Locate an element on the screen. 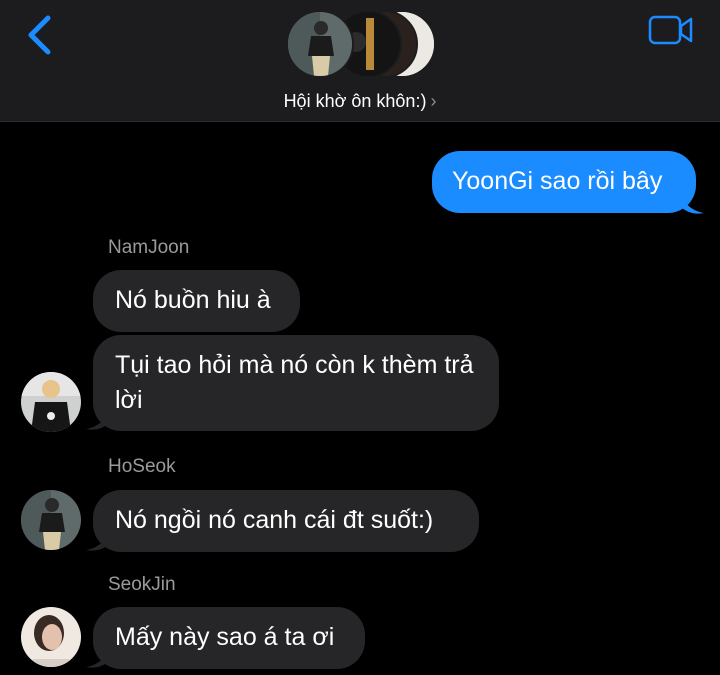  group-name: Hội khờ ôn khôn:) is located at coordinates (355, 101).